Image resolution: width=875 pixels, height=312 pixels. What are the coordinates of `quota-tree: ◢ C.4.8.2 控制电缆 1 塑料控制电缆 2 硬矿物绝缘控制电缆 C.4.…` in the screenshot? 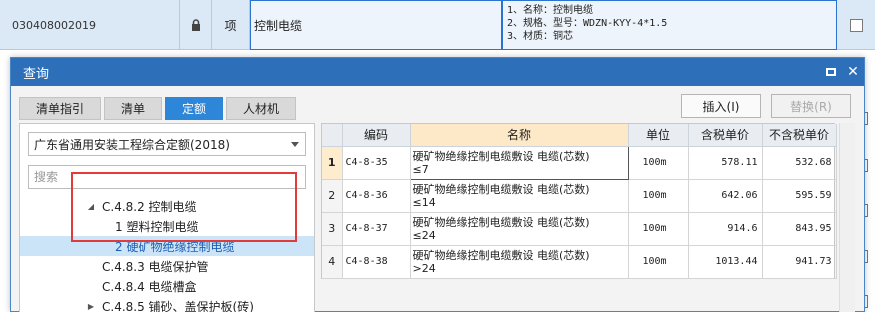 It's located at (167, 254).